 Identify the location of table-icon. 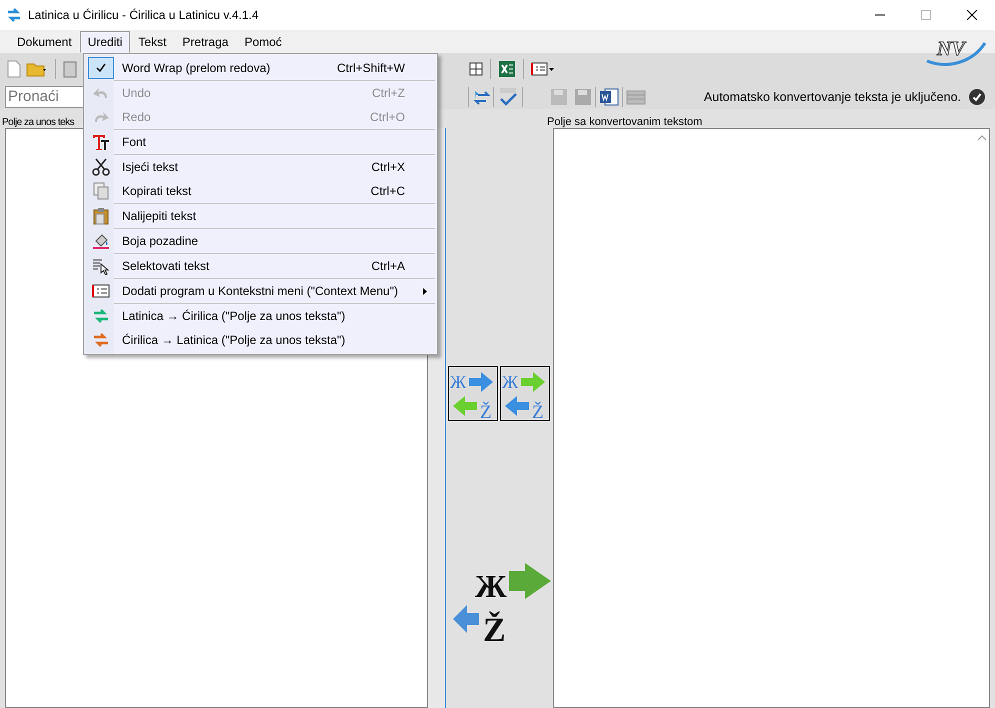
(476, 68).